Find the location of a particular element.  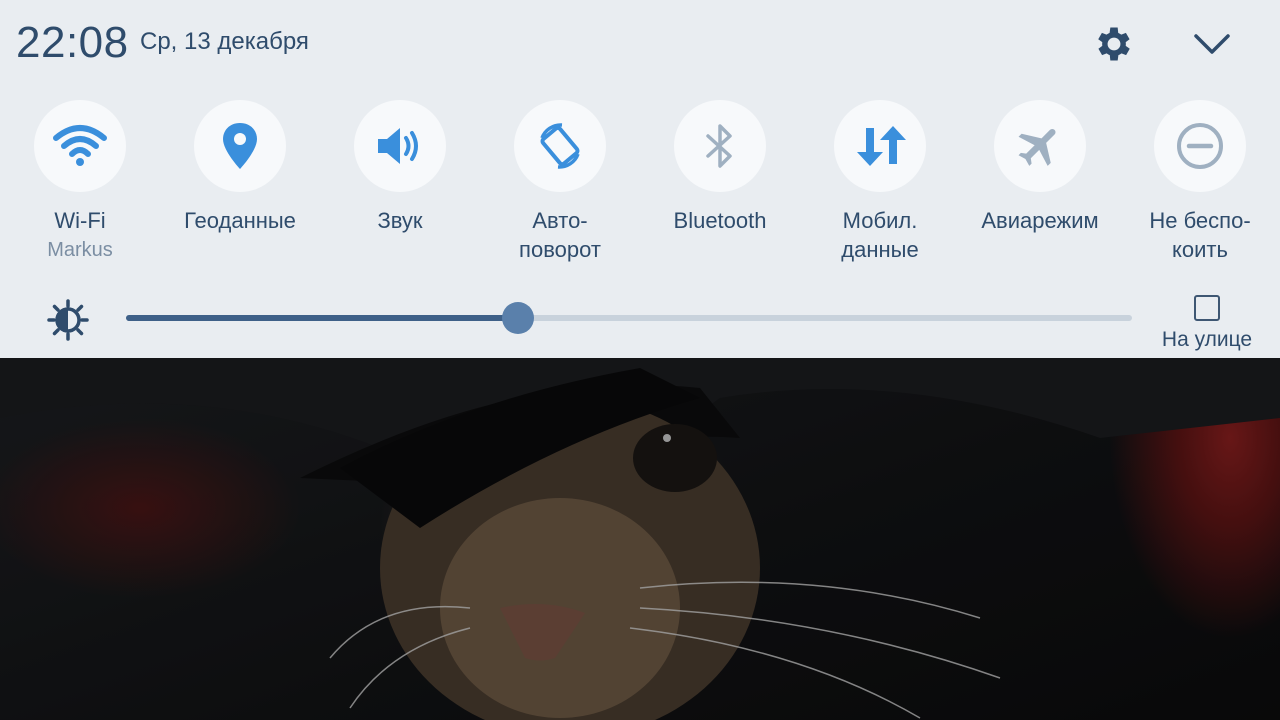

mobile-data-icon is located at coordinates (881, 146).